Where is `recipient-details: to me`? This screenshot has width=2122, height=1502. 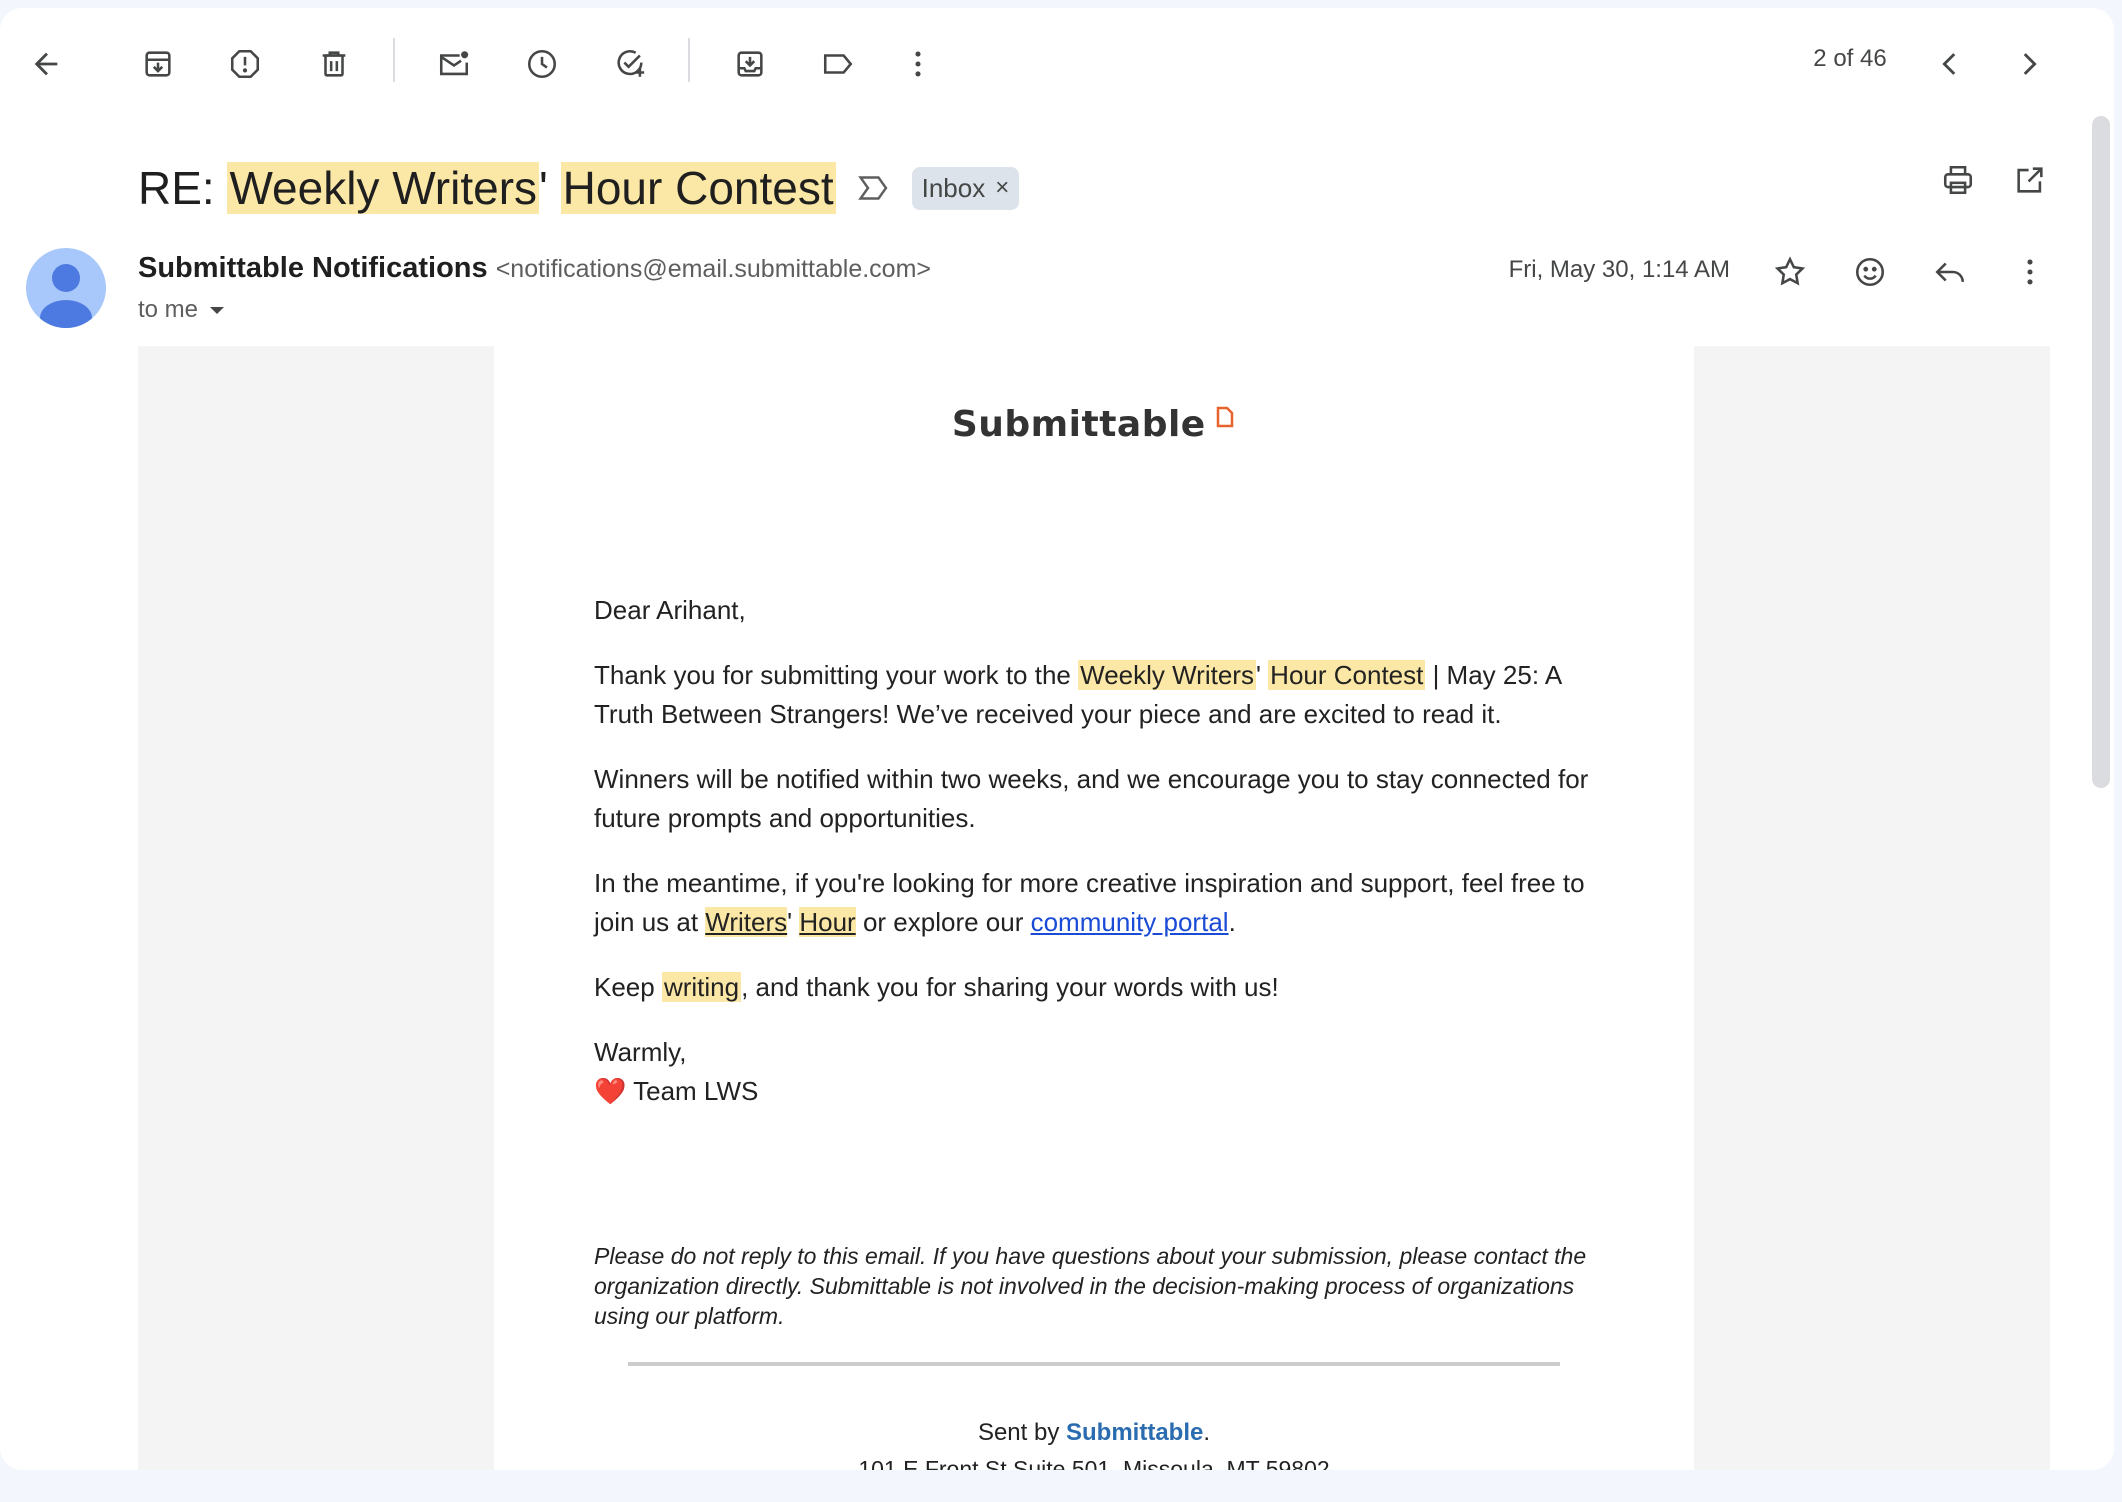 recipient-details: to me is located at coordinates (182, 310).